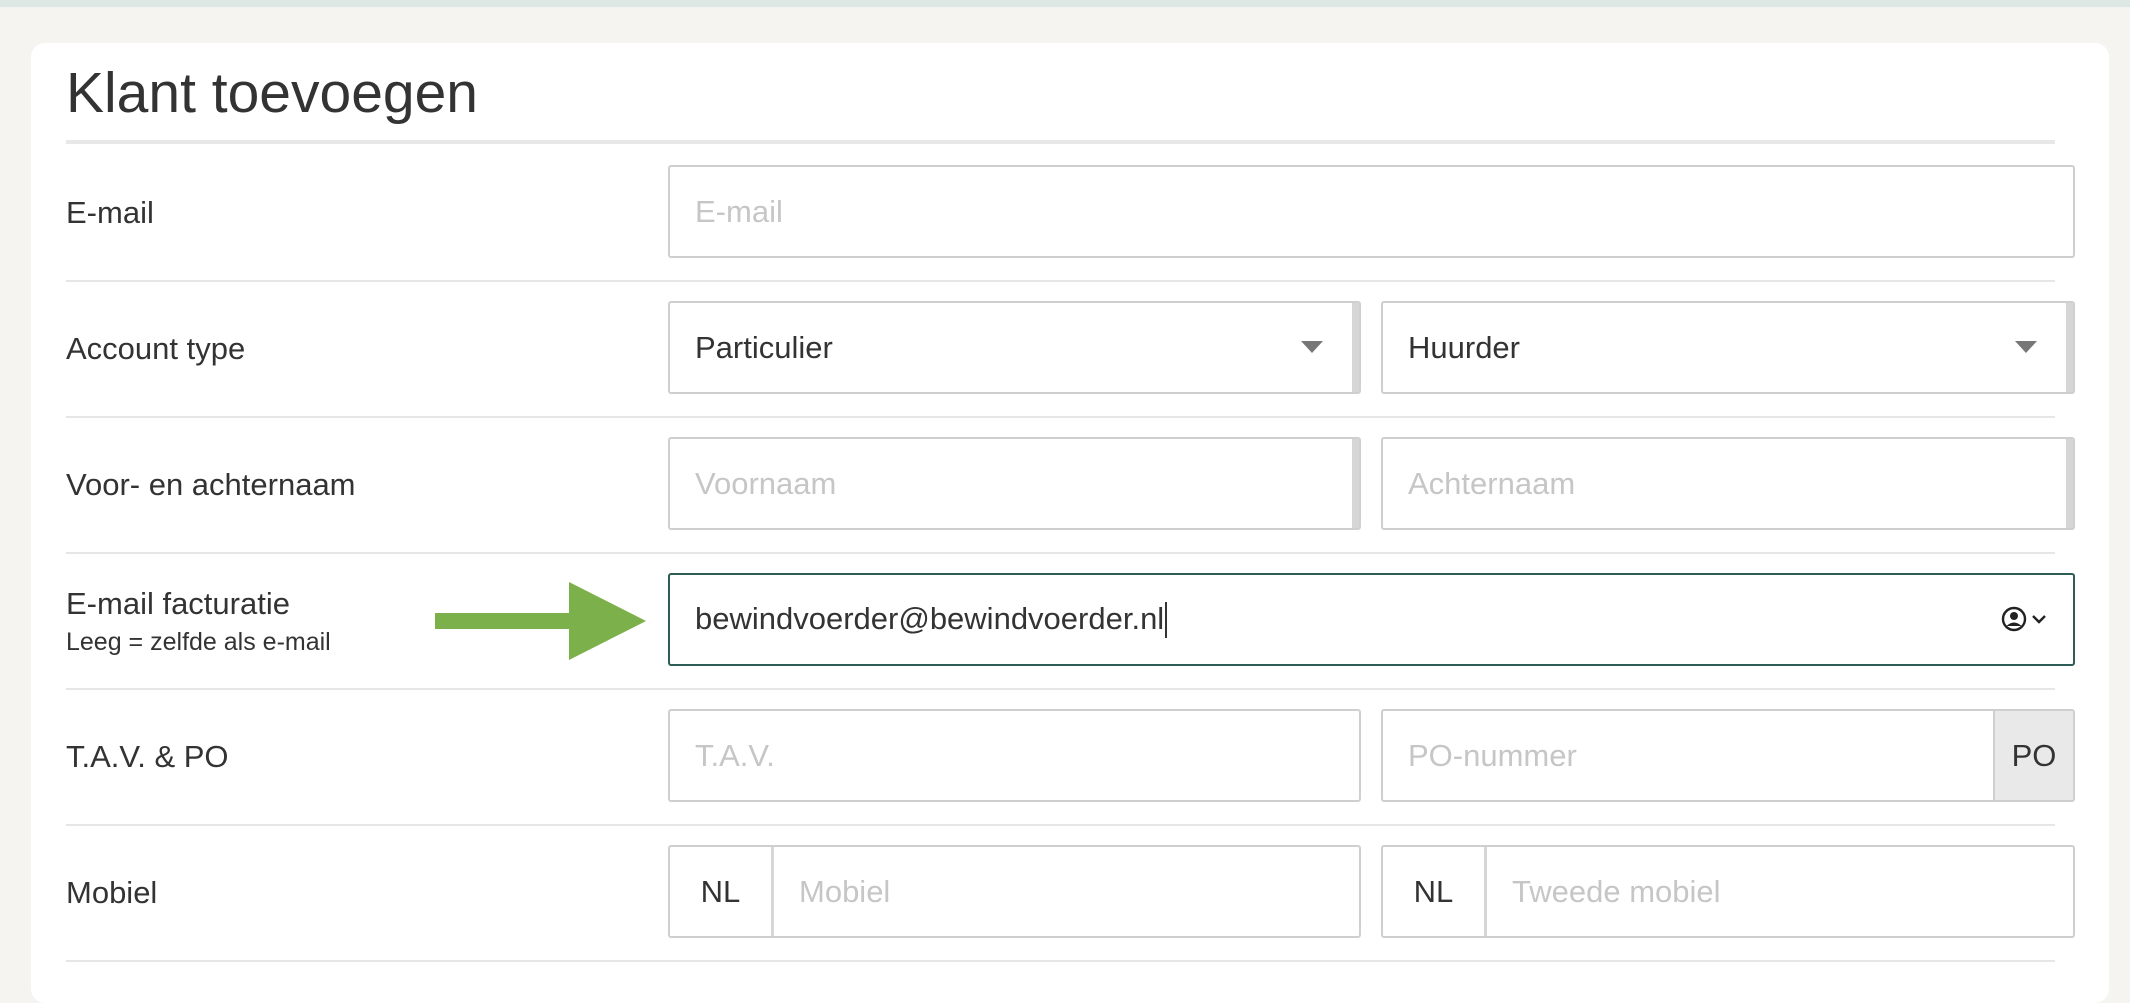 The image size is (2130, 1003). What do you see at coordinates (739, 211) in the screenshot?
I see `email-placeholder: E-mail` at bounding box center [739, 211].